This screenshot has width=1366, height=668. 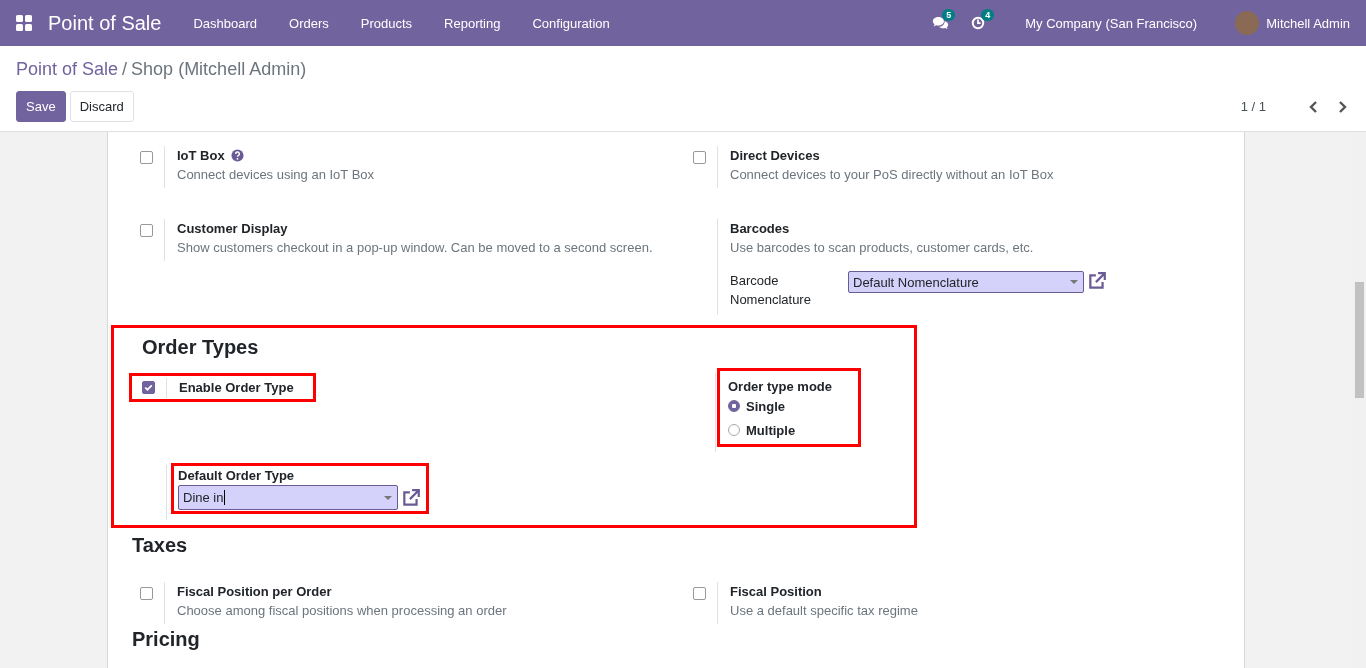 What do you see at coordinates (780, 386) in the screenshot?
I see `field-label: Order type mode` at bounding box center [780, 386].